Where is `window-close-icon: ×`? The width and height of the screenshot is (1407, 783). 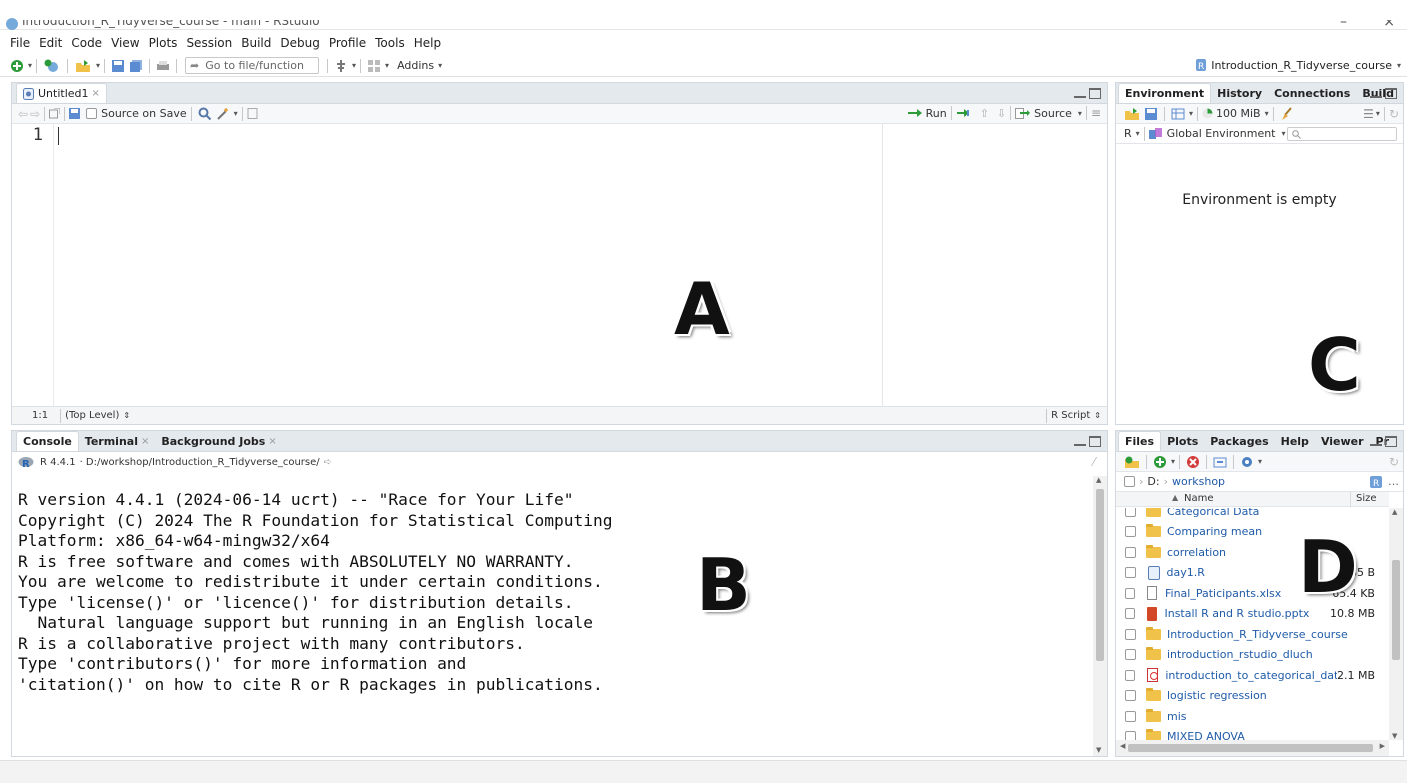 window-close-icon: × is located at coordinates (1389, 25).